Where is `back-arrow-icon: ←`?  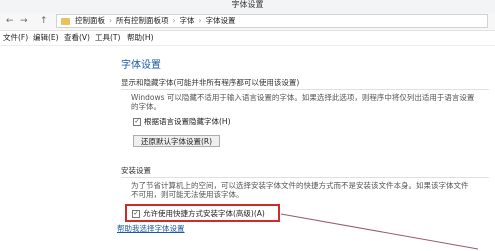 back-arrow-icon: ← is located at coordinates (10, 21).